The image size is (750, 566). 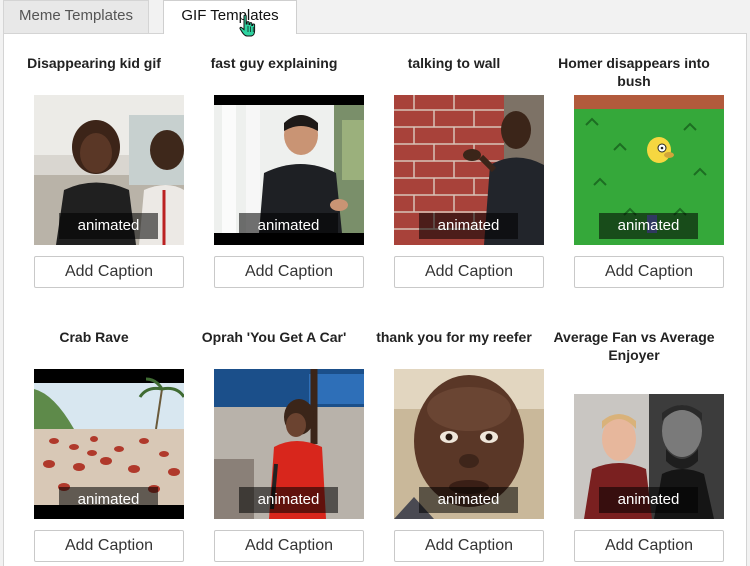 What do you see at coordinates (274, 337) in the screenshot?
I see `template-title: Oprah 'You Get A Car'` at bounding box center [274, 337].